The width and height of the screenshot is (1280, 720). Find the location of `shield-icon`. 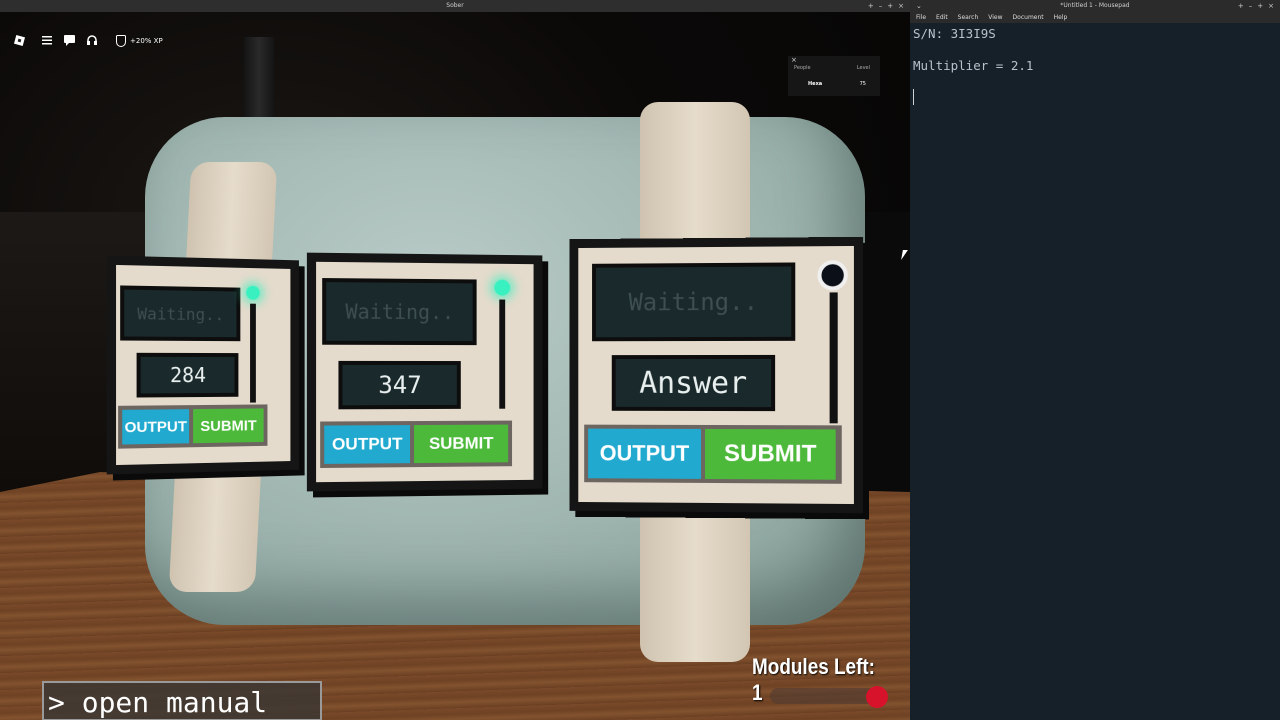

shield-icon is located at coordinates (121, 41).